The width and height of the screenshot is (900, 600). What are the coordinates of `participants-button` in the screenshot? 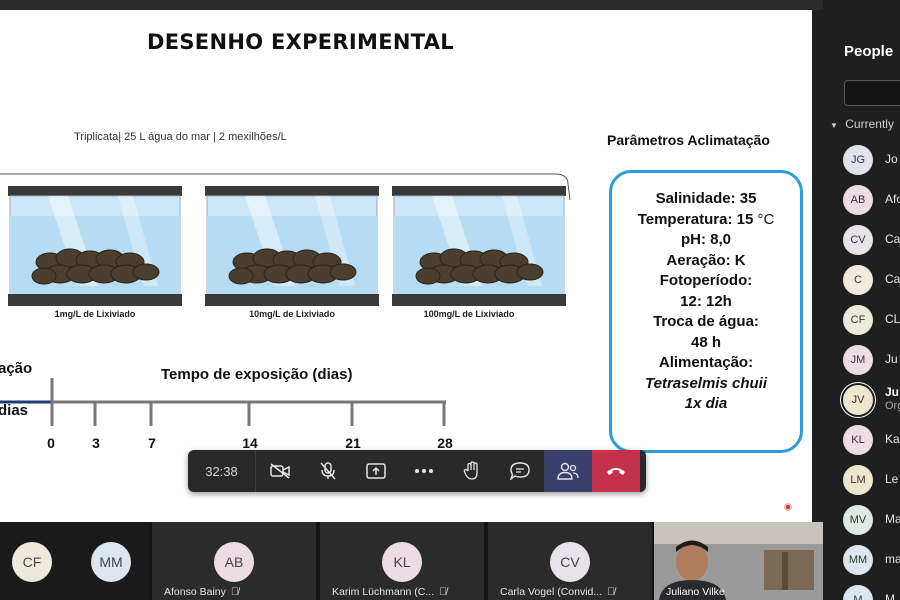 It's located at (568, 471).